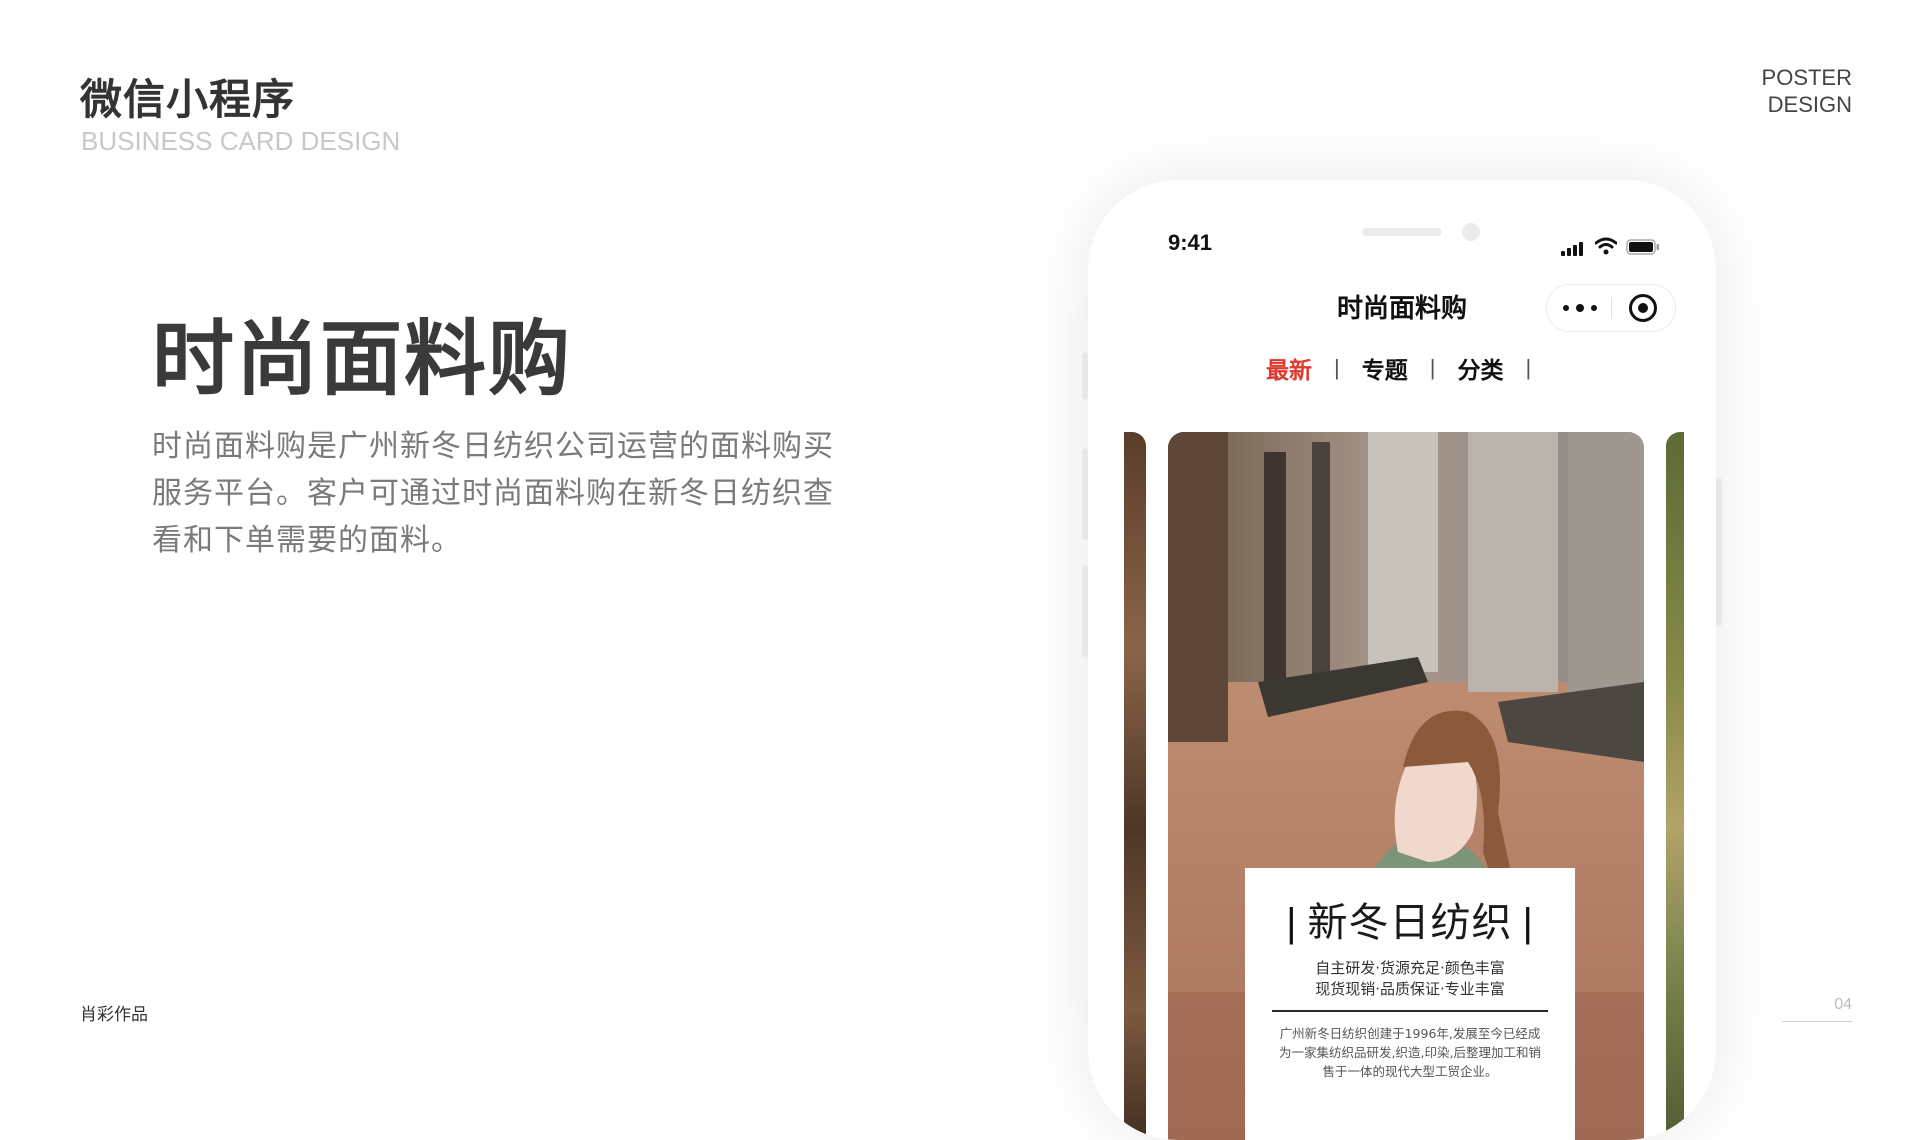 The height and width of the screenshot is (1140, 1920). What do you see at coordinates (1806, 77) in the screenshot?
I see `corner-label-line1: POSTER` at bounding box center [1806, 77].